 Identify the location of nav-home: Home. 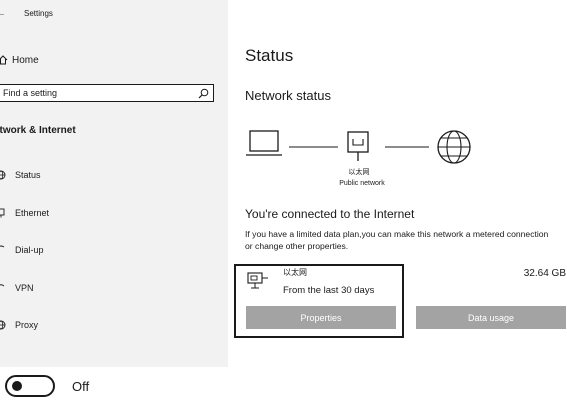
(19, 60).